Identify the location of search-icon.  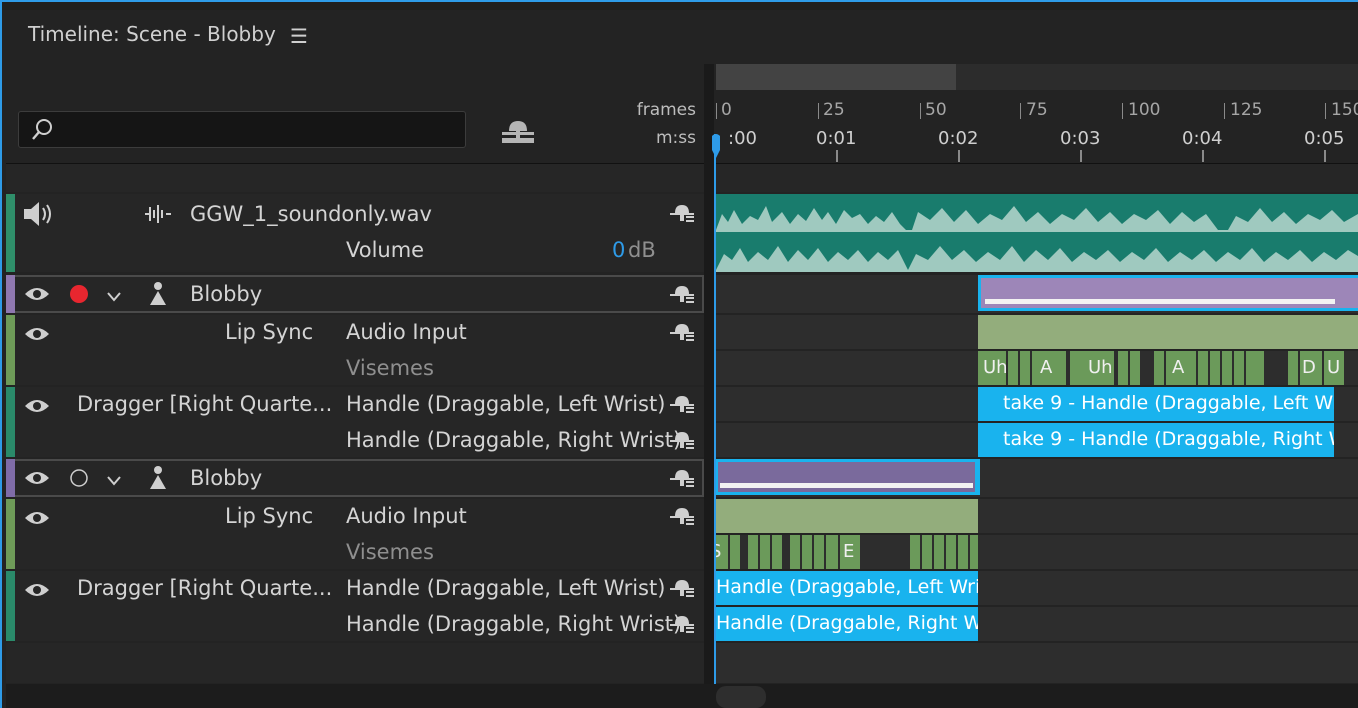
(43, 132).